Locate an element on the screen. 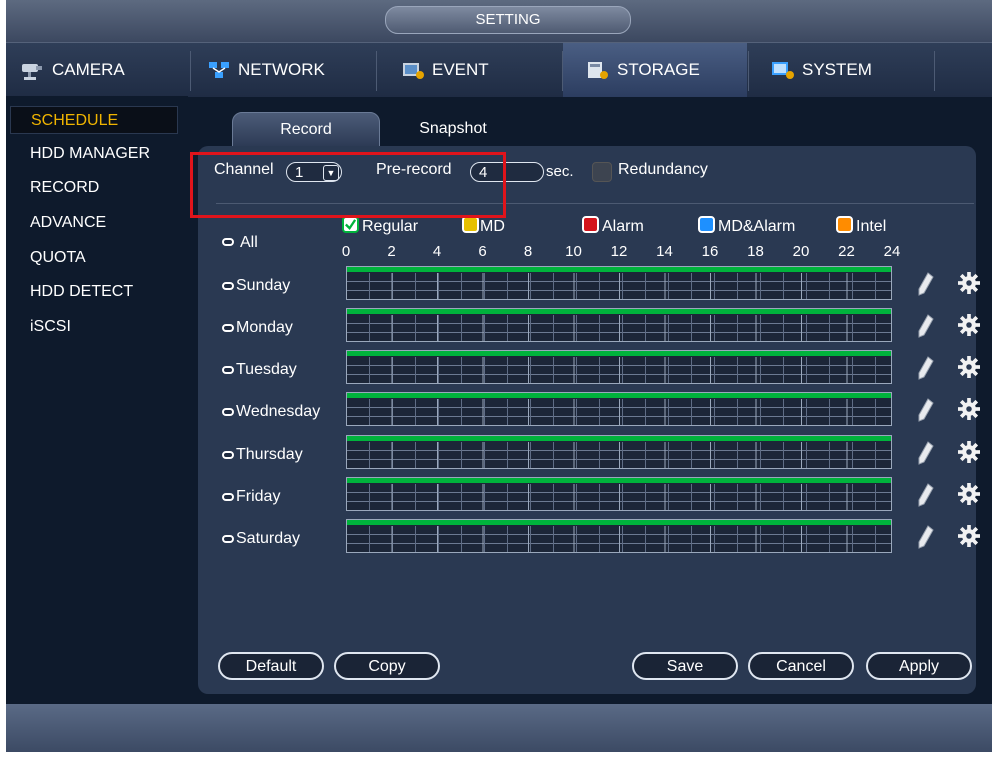 This screenshot has height=757, width=998. default-button: Default is located at coordinates (271, 666).